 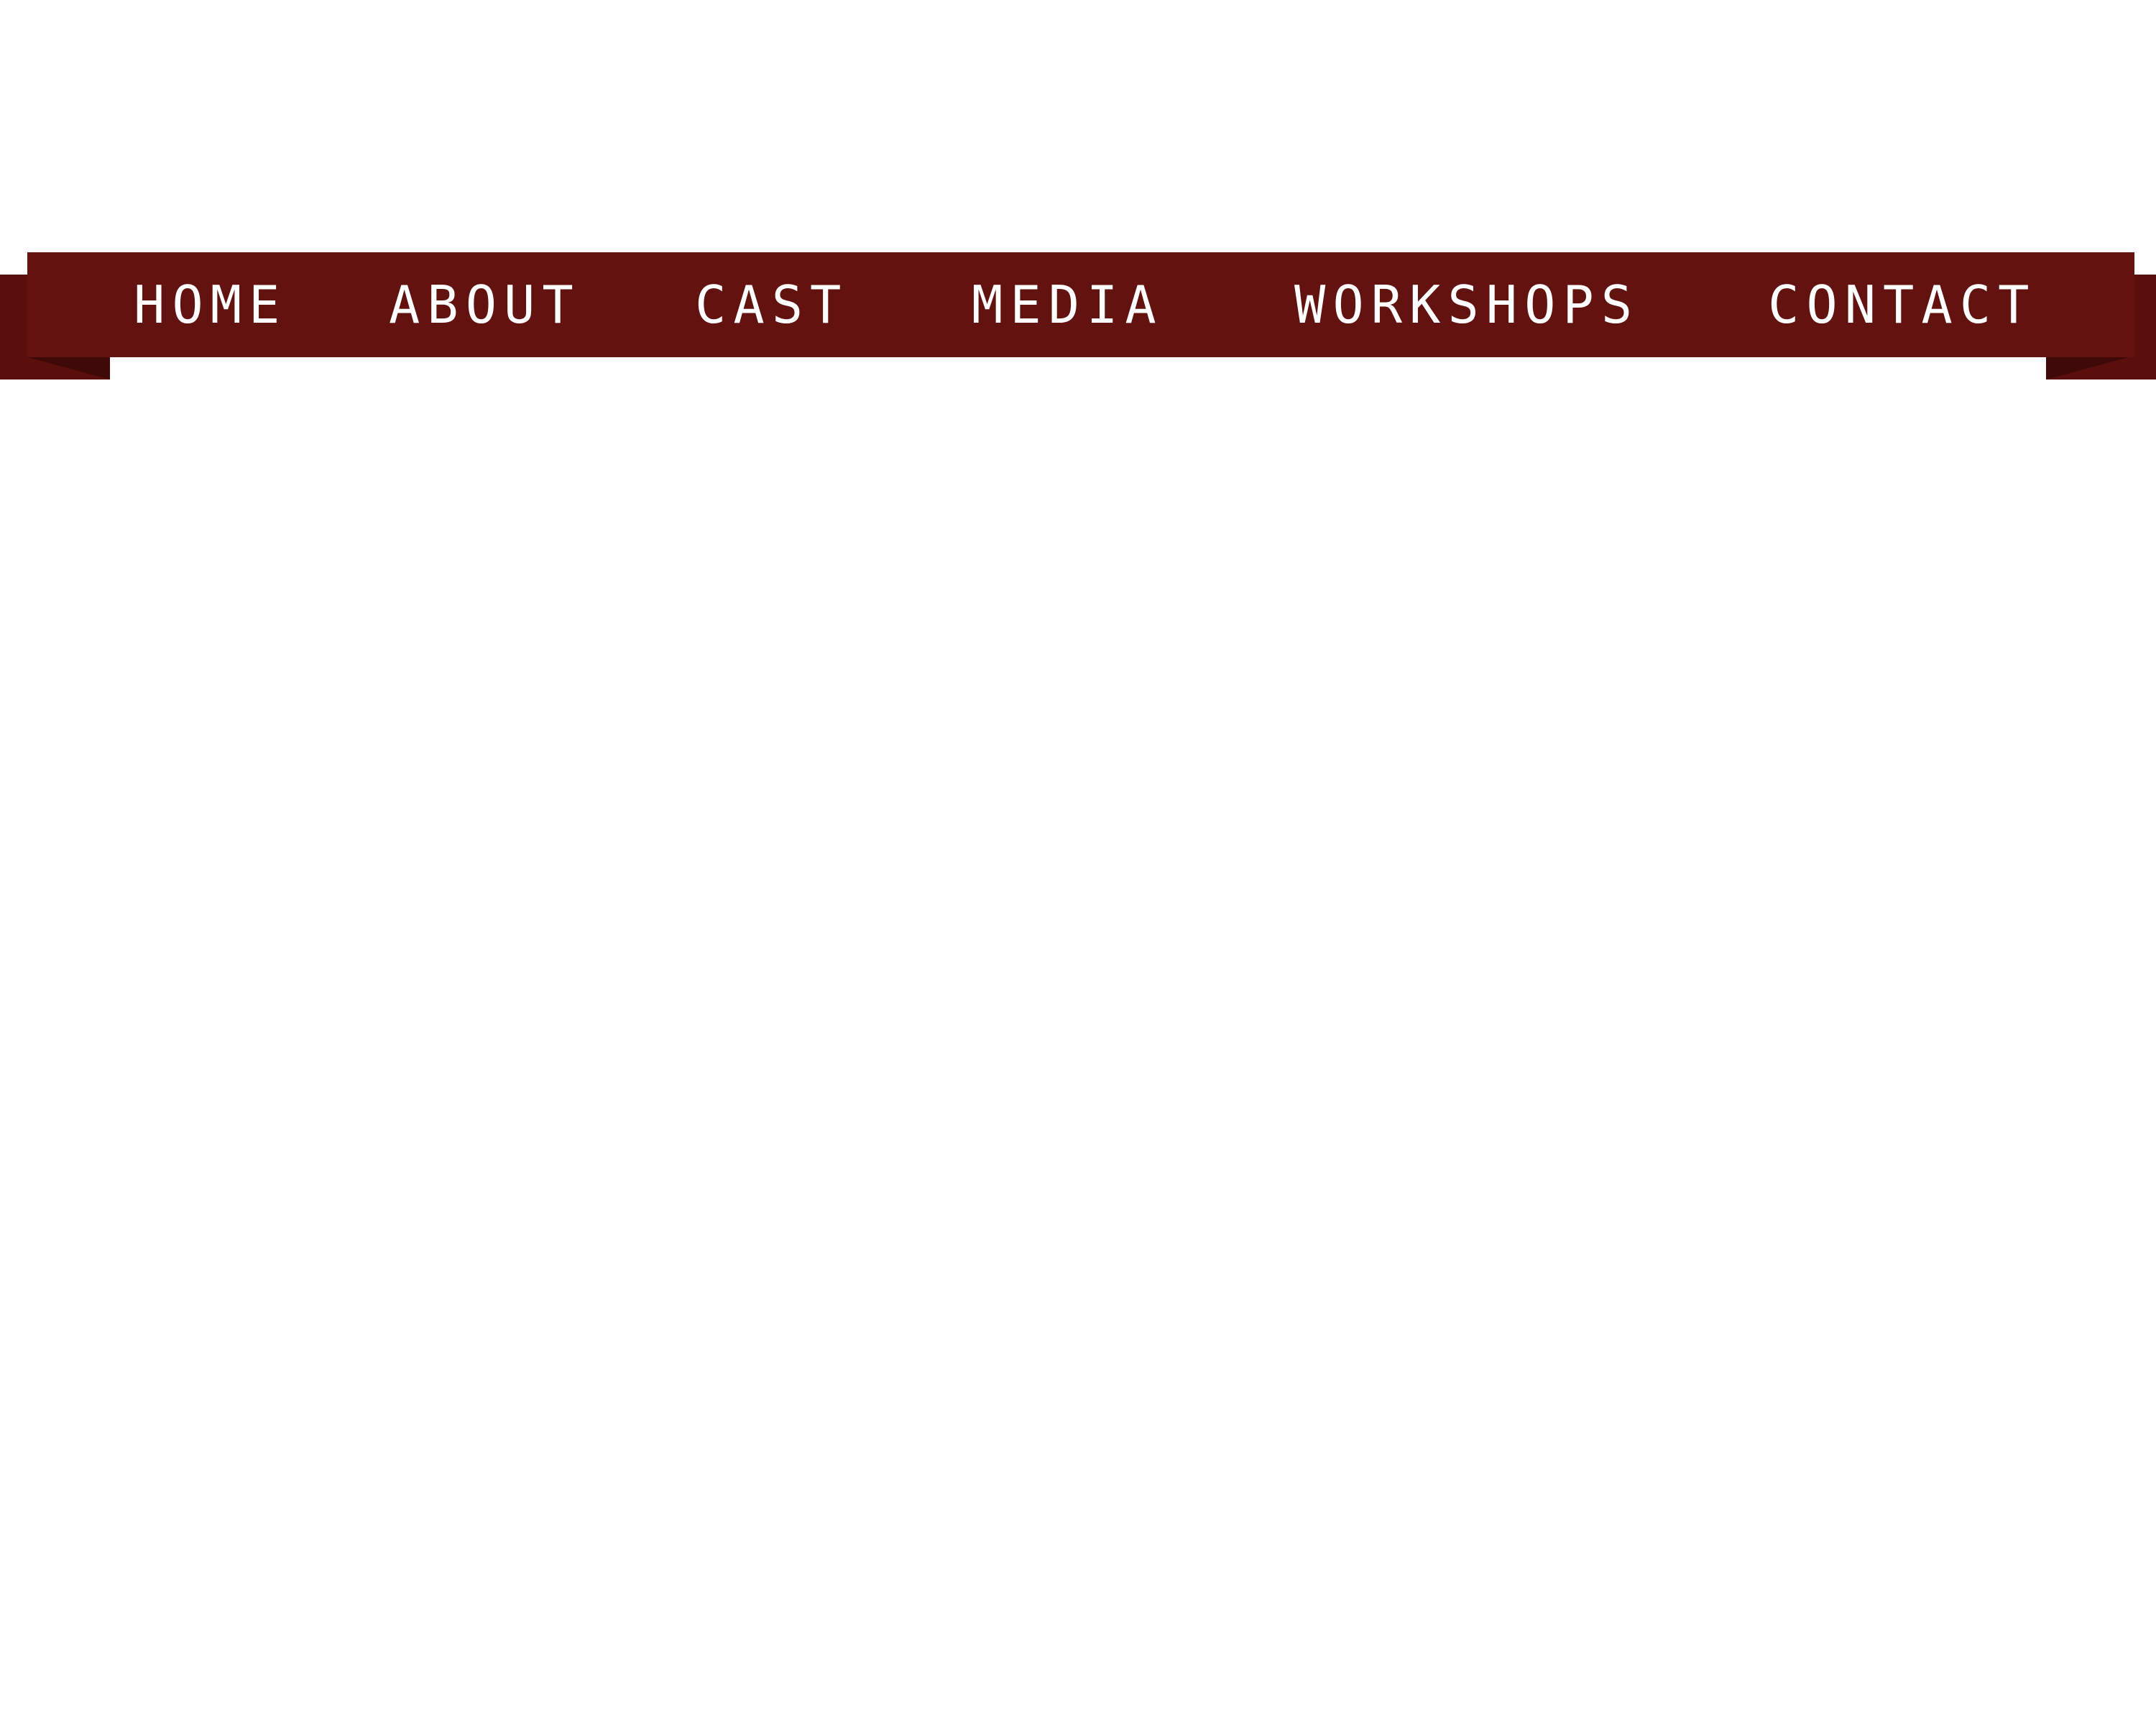 What do you see at coordinates (1902, 304) in the screenshot?
I see `nav-item-contact: CONTACT` at bounding box center [1902, 304].